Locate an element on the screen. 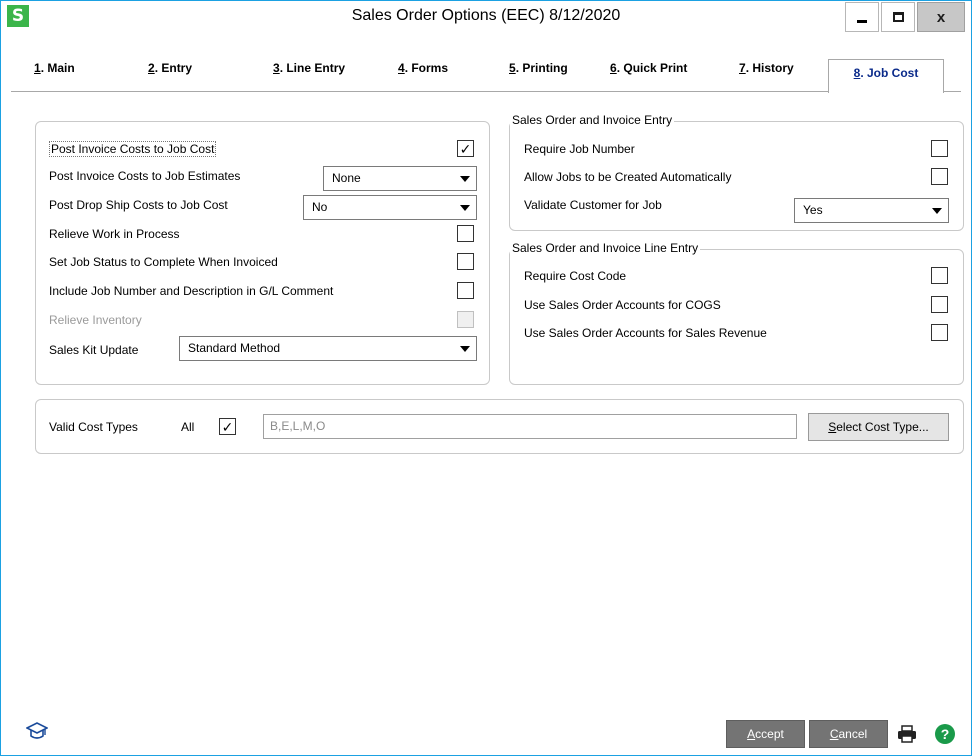 The image size is (972, 756). tab-printing: 5. Printing is located at coordinates (538, 72).